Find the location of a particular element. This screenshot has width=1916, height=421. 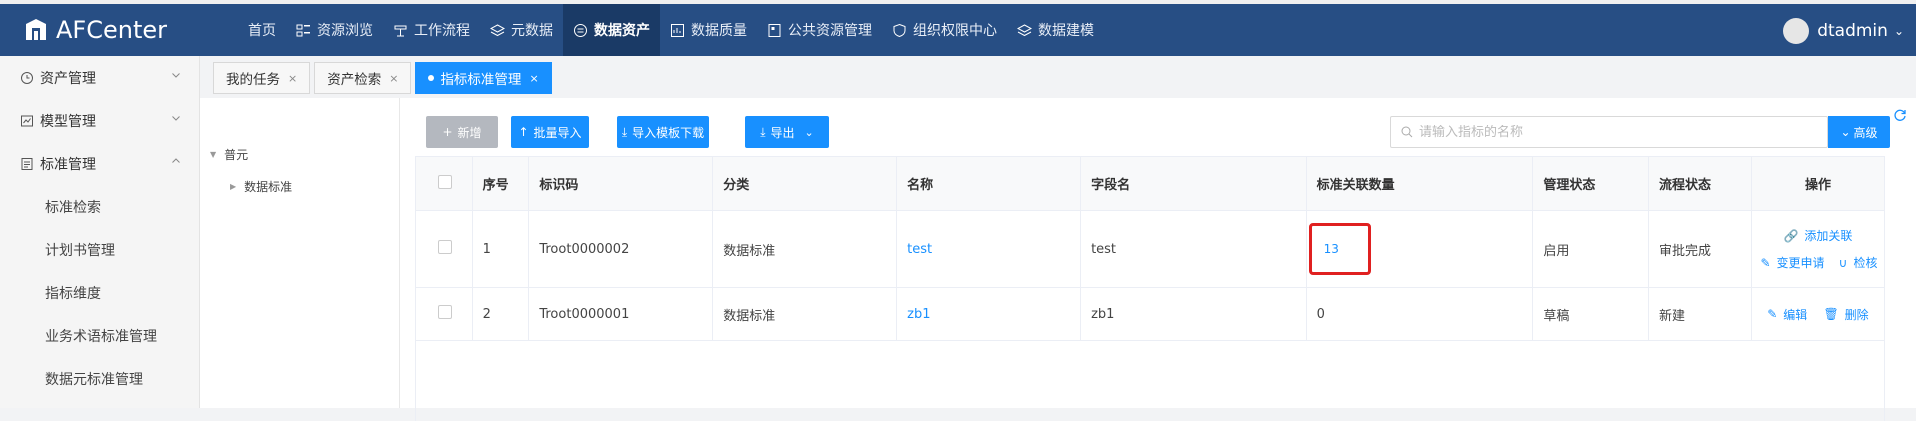

button-label: 新增 is located at coordinates (469, 132).